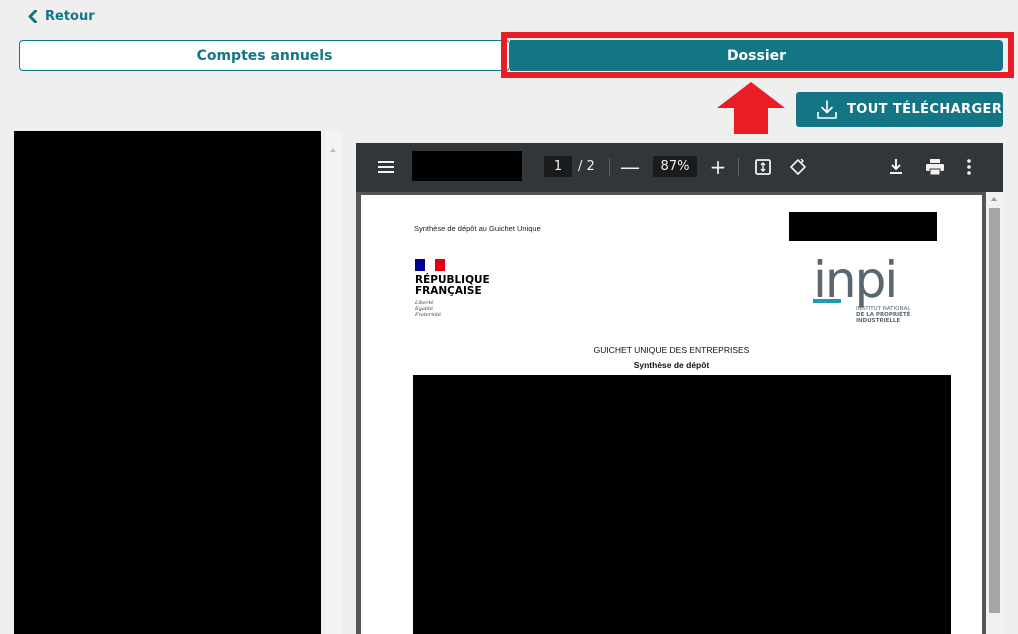 The image size is (1018, 634). Describe the element at coordinates (333, 382) in the screenshot. I see `left-scrollbar` at that location.